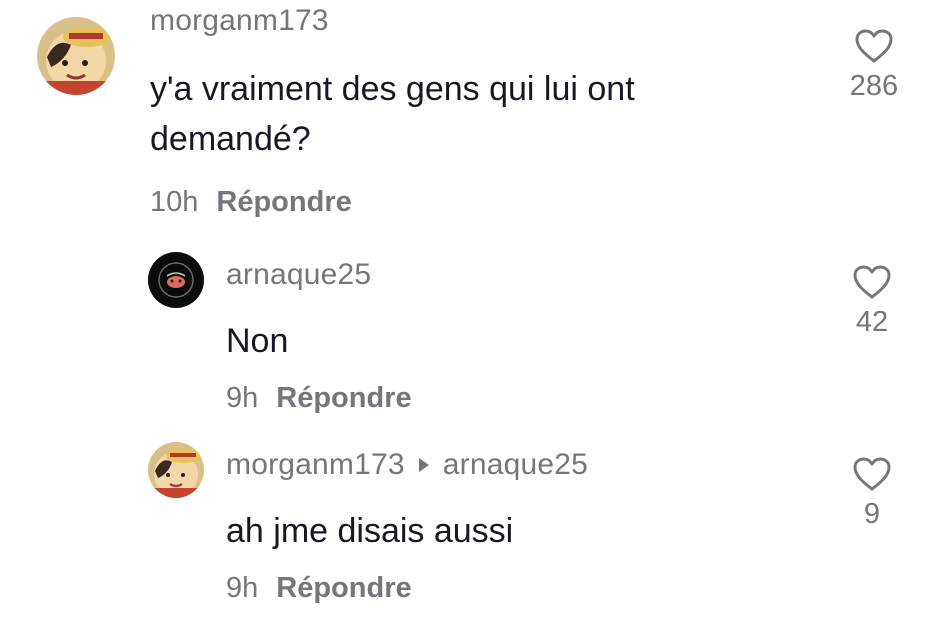  What do you see at coordinates (515, 464) in the screenshot?
I see `comment-username-reply-to: arnaque25` at bounding box center [515, 464].